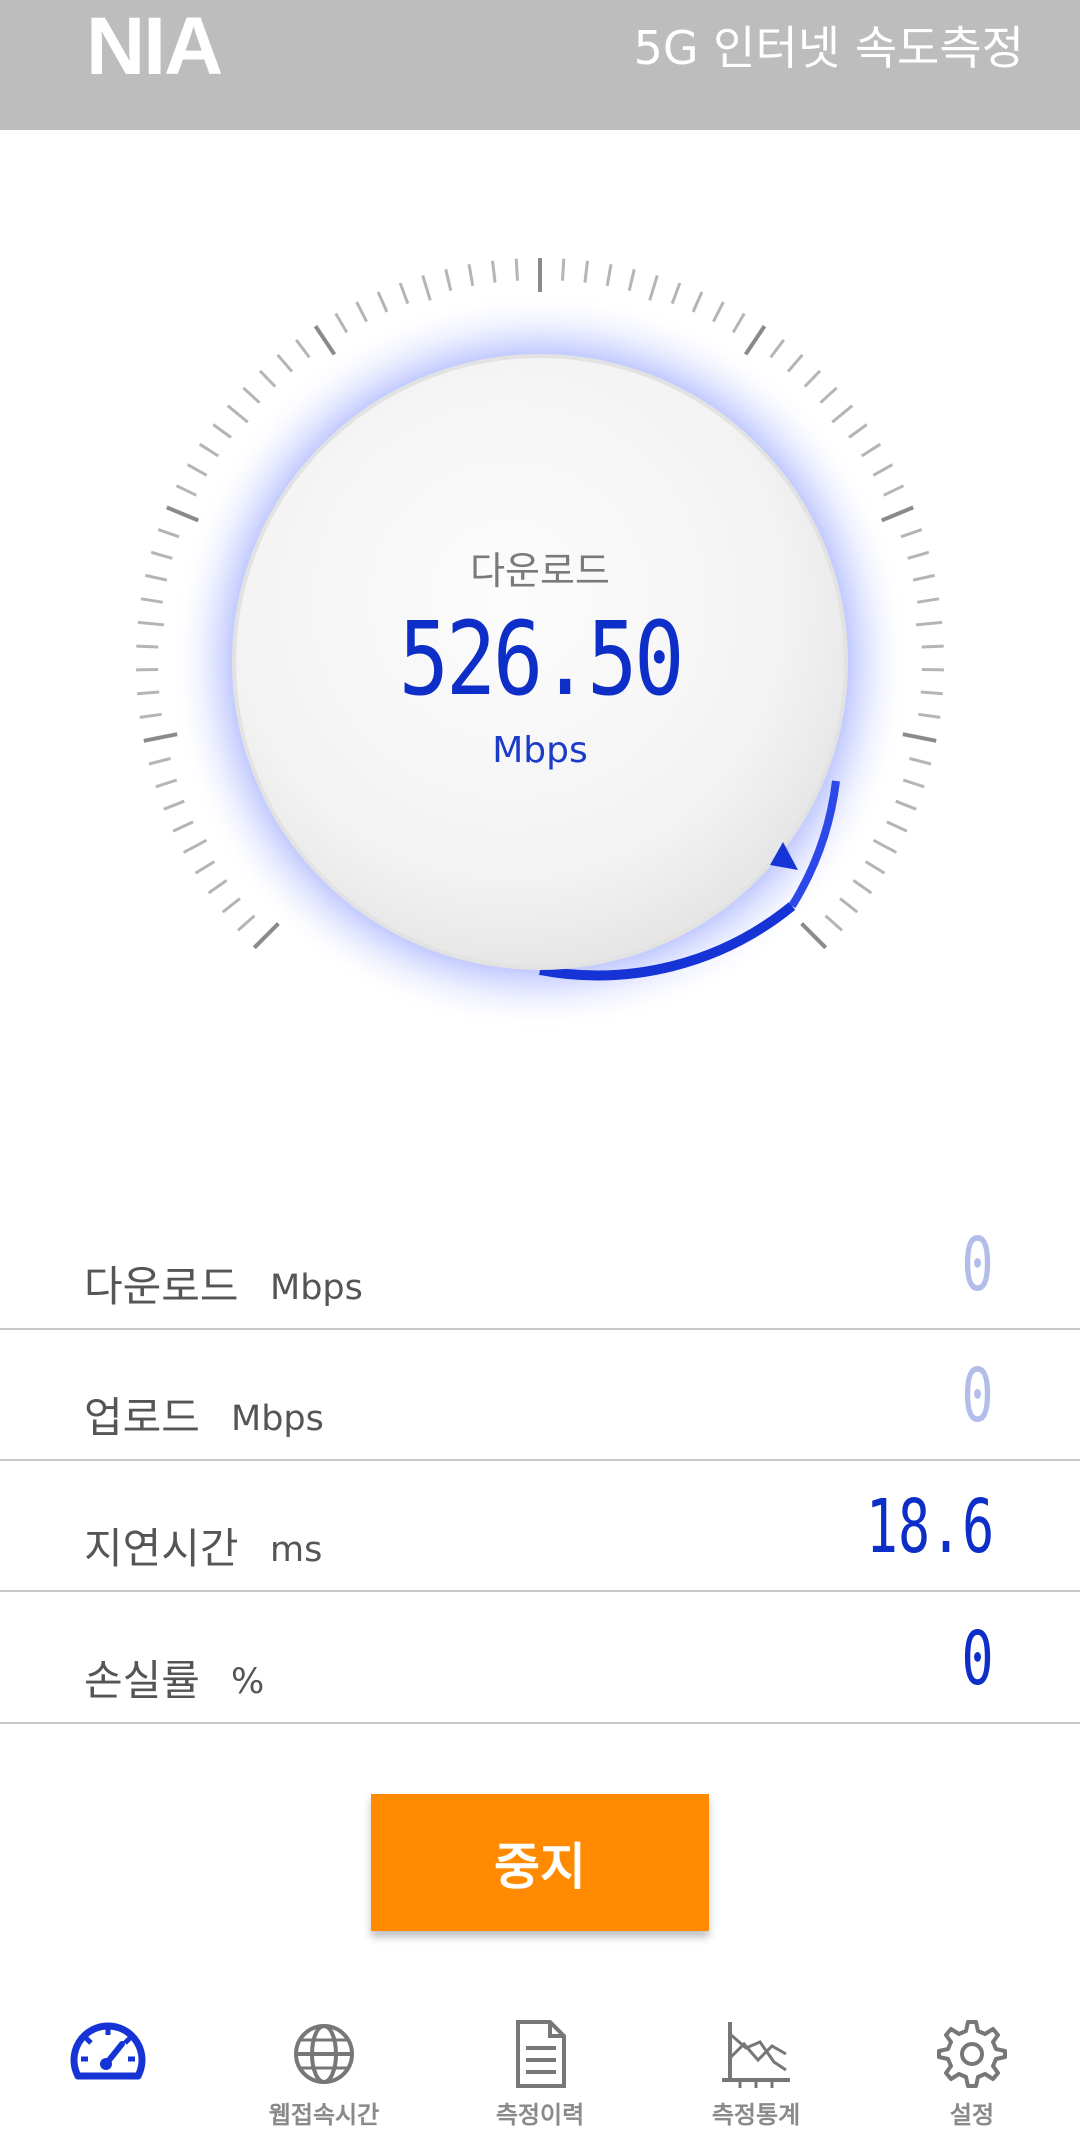  What do you see at coordinates (540, 750) in the screenshot?
I see `gauge-unit: Mbps` at bounding box center [540, 750].